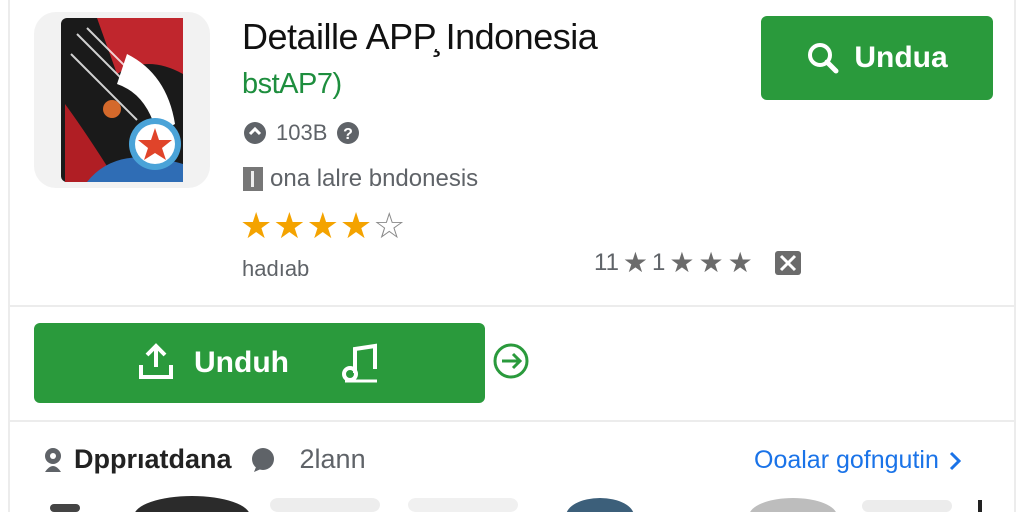  What do you see at coordinates (846, 460) in the screenshot?
I see `see-all-label: Ooalar gofngutin` at bounding box center [846, 460].